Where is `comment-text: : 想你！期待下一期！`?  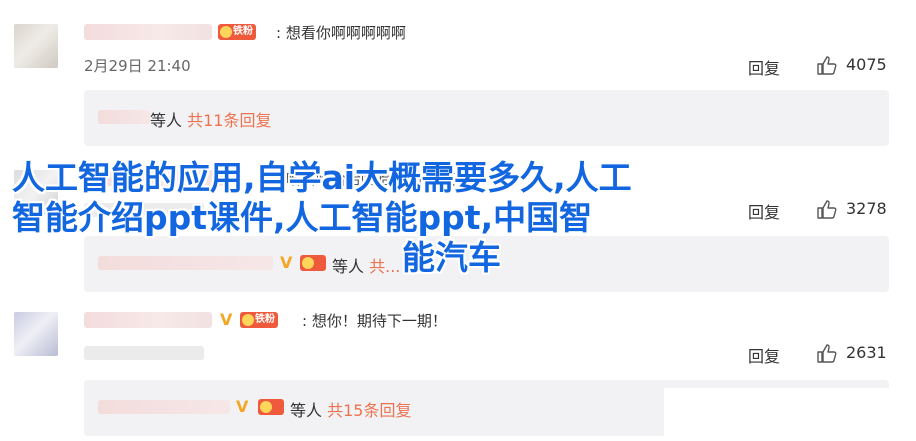 comment-text: : 想你！期待下一期！ is located at coordinates (374, 321).